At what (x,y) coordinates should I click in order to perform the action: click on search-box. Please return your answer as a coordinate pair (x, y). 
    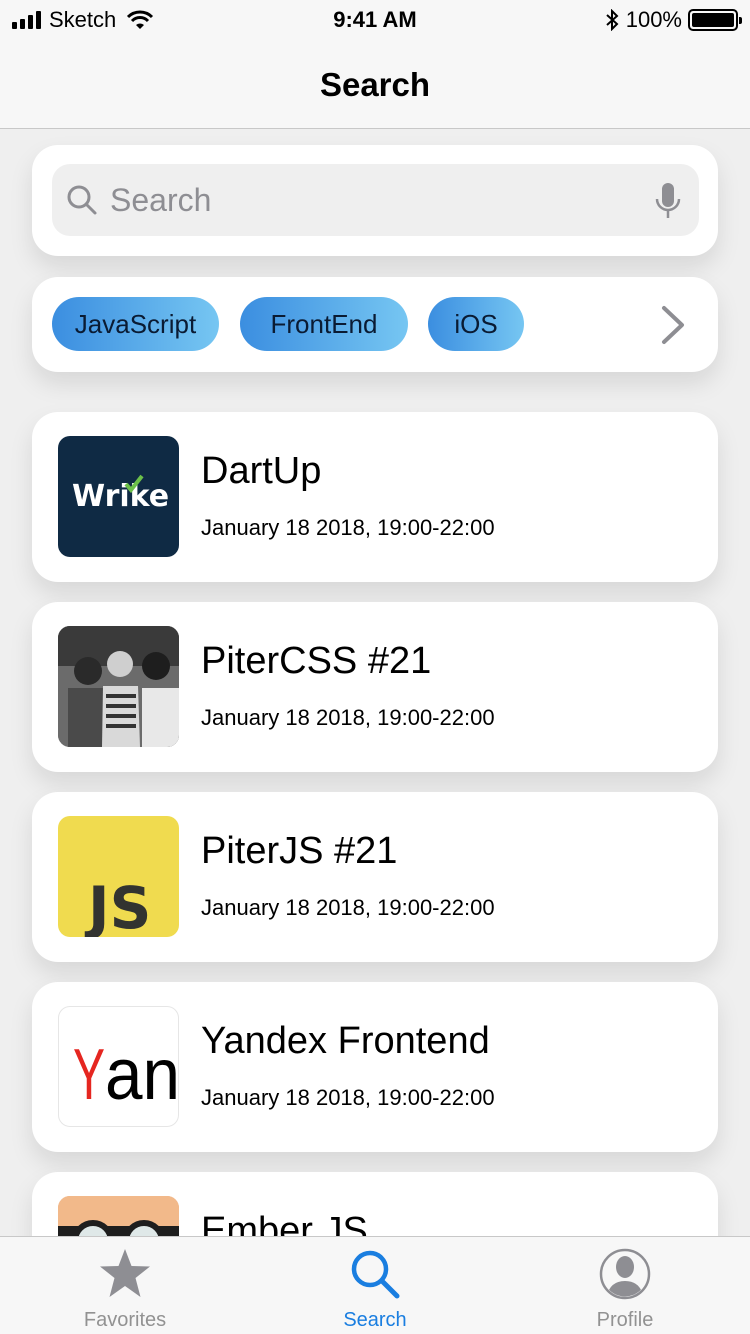
    Looking at the image, I should click on (375, 200).